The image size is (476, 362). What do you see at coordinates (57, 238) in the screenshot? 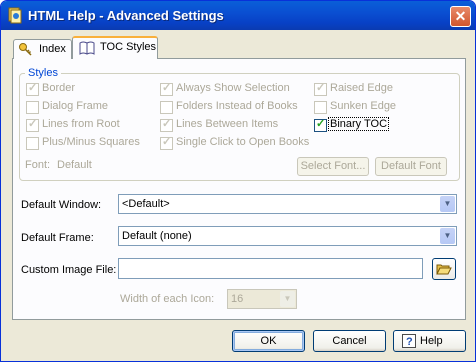
I see `default-frame-label: Default Frame:` at bounding box center [57, 238].